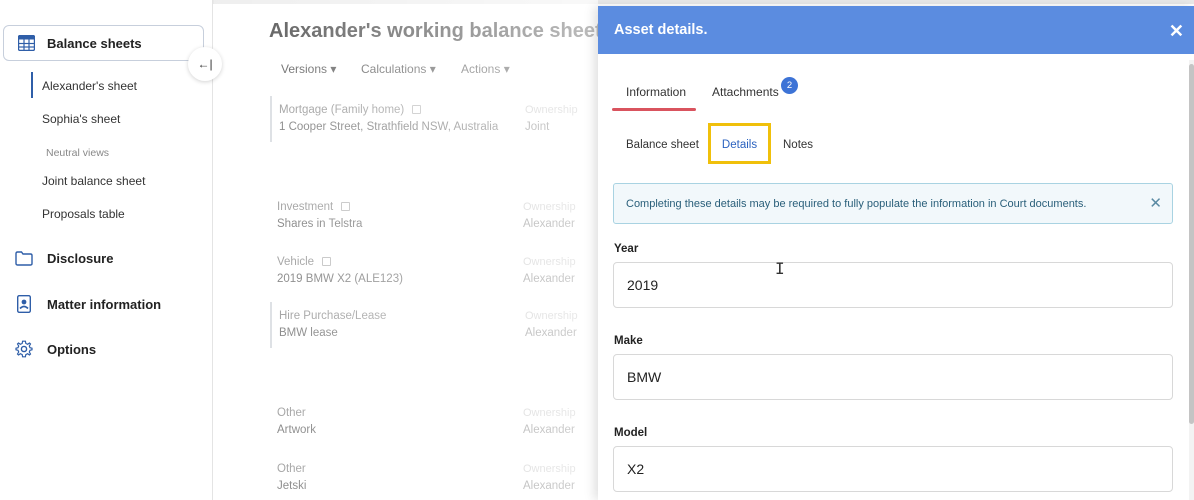 This screenshot has width=1194, height=500. Describe the element at coordinates (104, 304) in the screenshot. I see `nav-matter-information-label: Matter information` at that location.